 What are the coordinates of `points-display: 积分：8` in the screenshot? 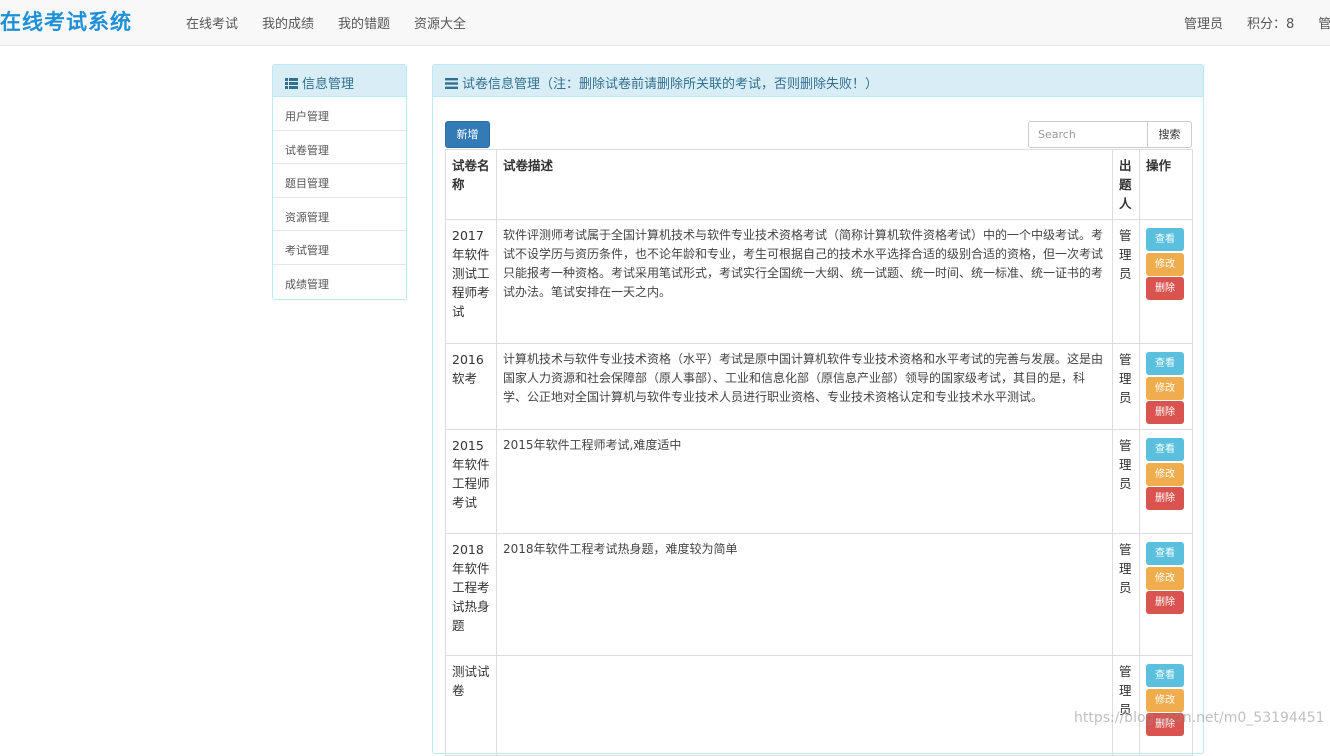 It's located at (1271, 24).